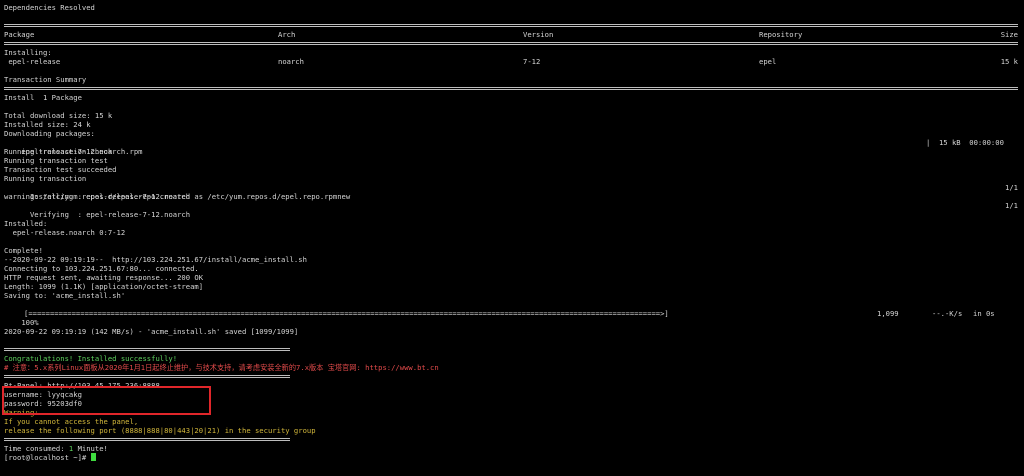 The width and height of the screenshot is (1024, 476). I want to click on header-repository: Repository, so click(781, 34).